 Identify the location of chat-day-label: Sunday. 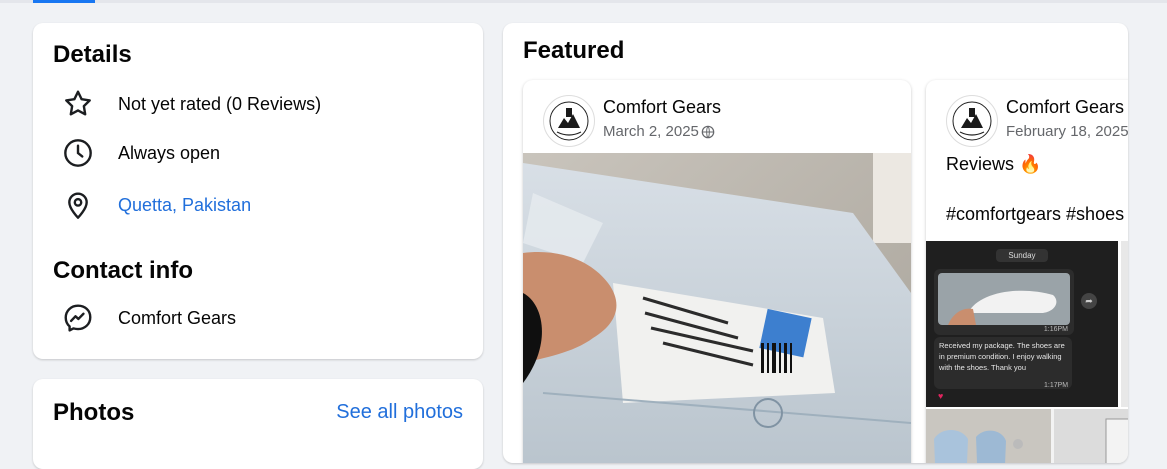
(1022, 255).